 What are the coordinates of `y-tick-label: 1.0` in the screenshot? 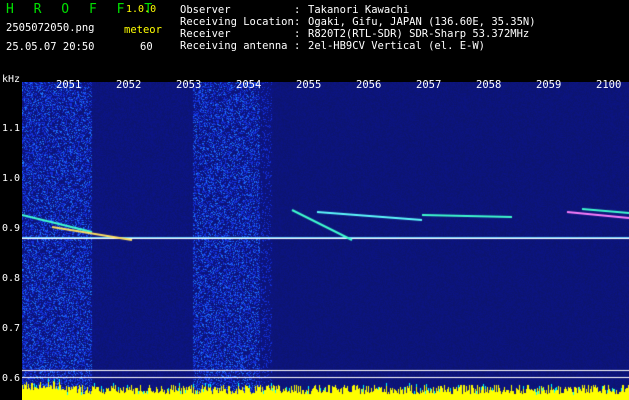 It's located at (11, 178).